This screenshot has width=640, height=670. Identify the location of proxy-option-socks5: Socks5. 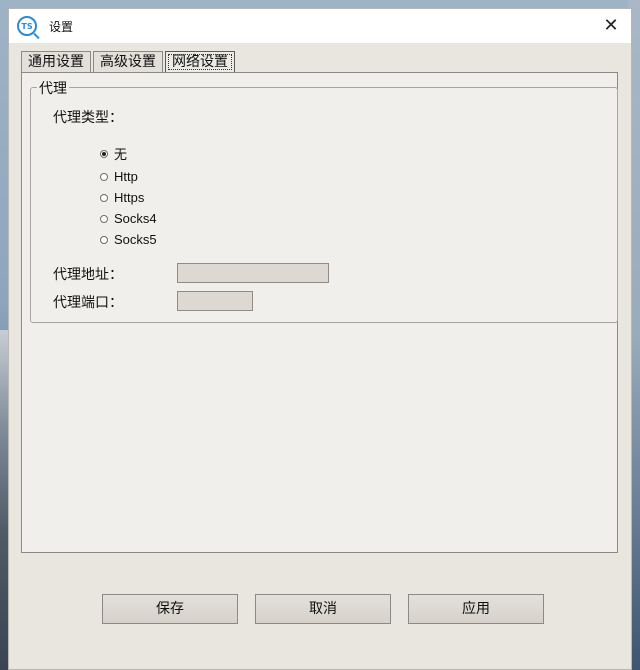
(128, 239).